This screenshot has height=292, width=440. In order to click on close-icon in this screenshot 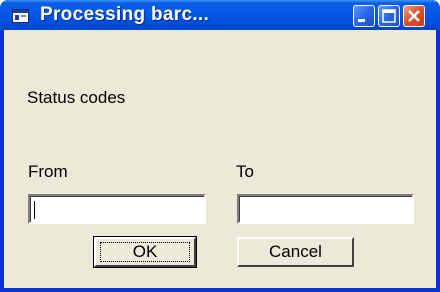, I will do `click(414, 16)`.